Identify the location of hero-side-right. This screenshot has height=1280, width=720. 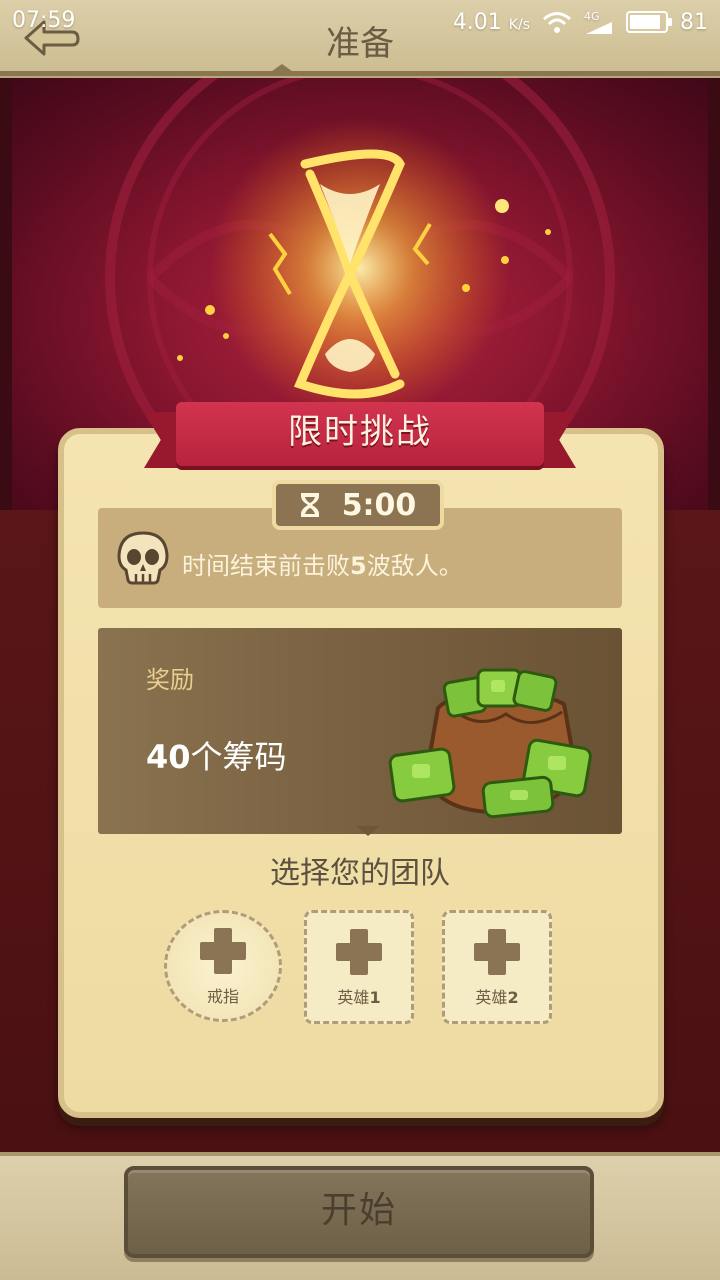
(714, 294).